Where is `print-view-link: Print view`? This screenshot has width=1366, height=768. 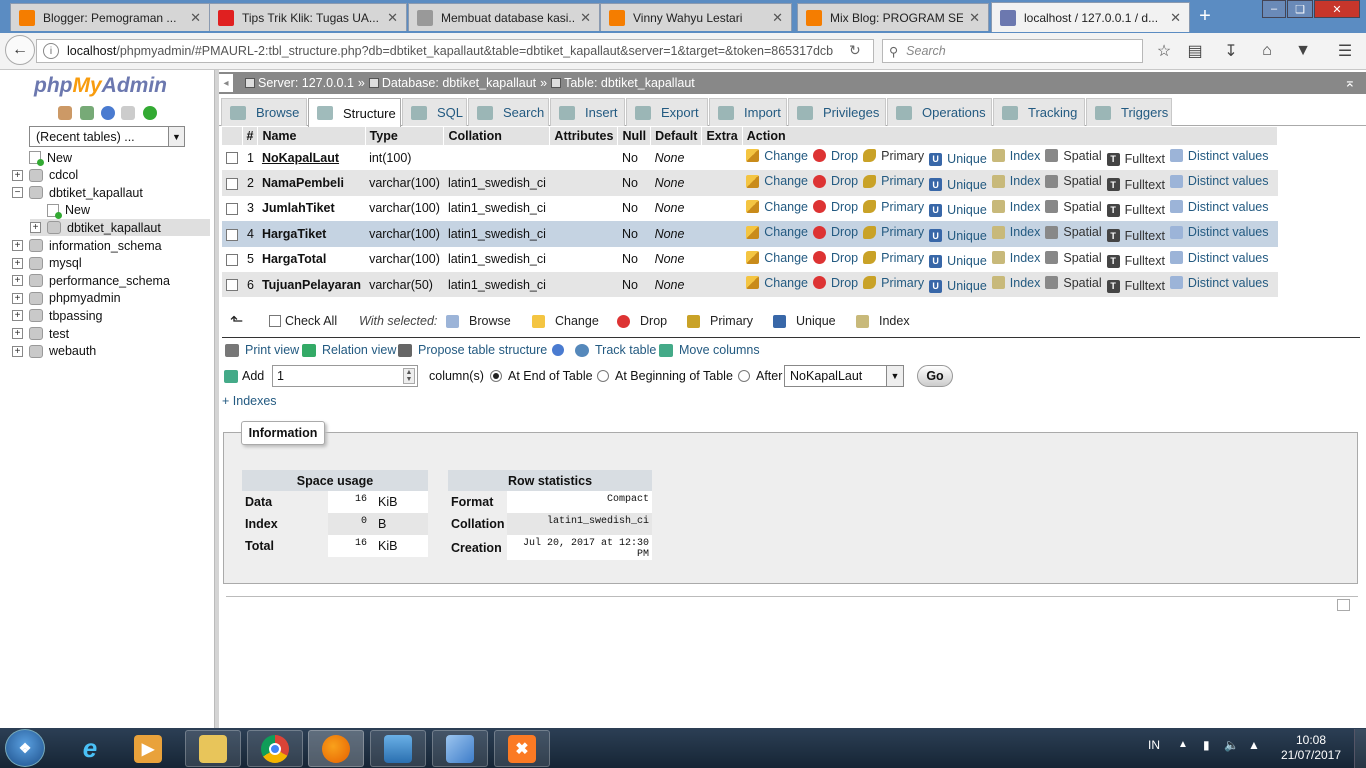
print-view-link: Print view is located at coordinates (262, 350).